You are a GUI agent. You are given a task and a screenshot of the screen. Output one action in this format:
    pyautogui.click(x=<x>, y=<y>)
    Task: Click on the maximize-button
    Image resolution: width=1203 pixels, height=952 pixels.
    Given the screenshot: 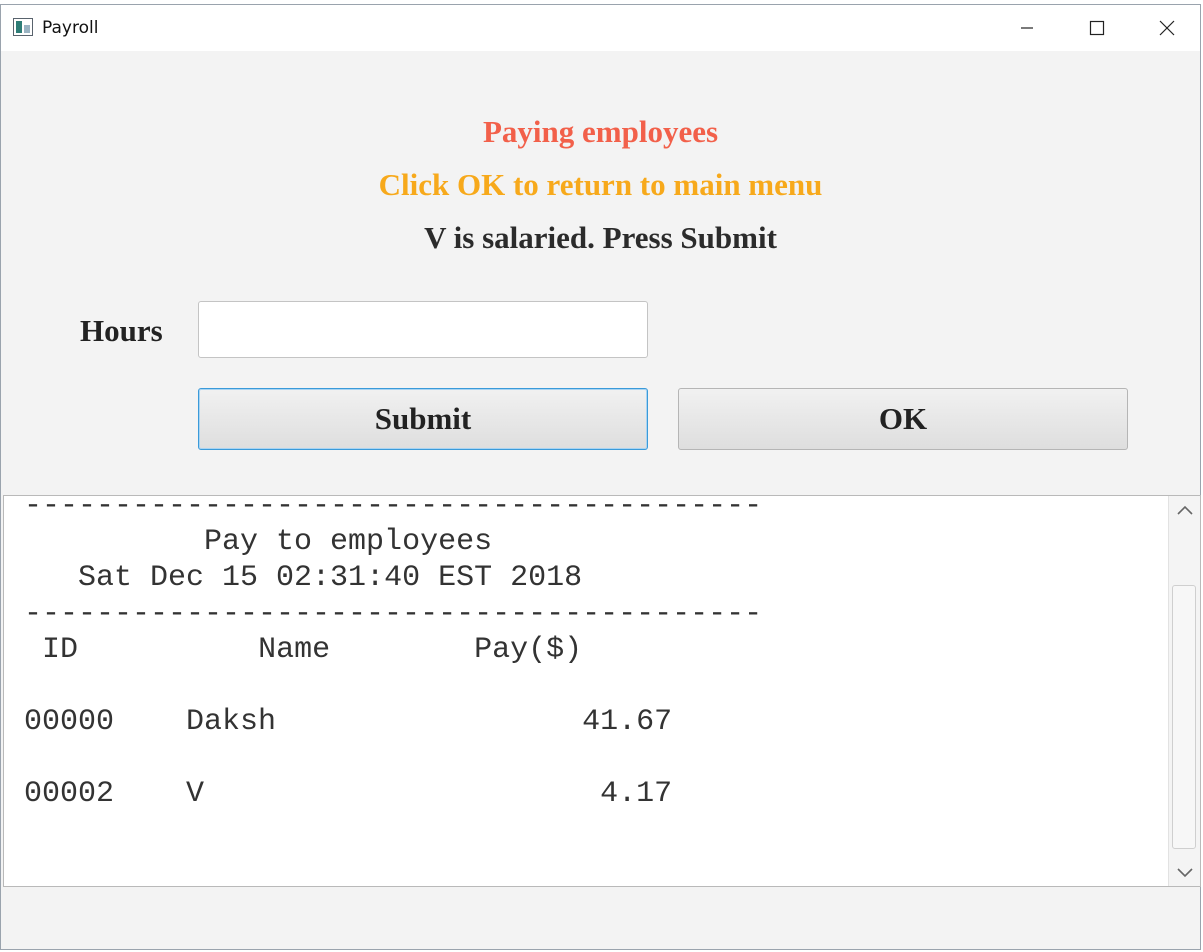 What is the action you would take?
    pyautogui.click(x=1097, y=28)
    